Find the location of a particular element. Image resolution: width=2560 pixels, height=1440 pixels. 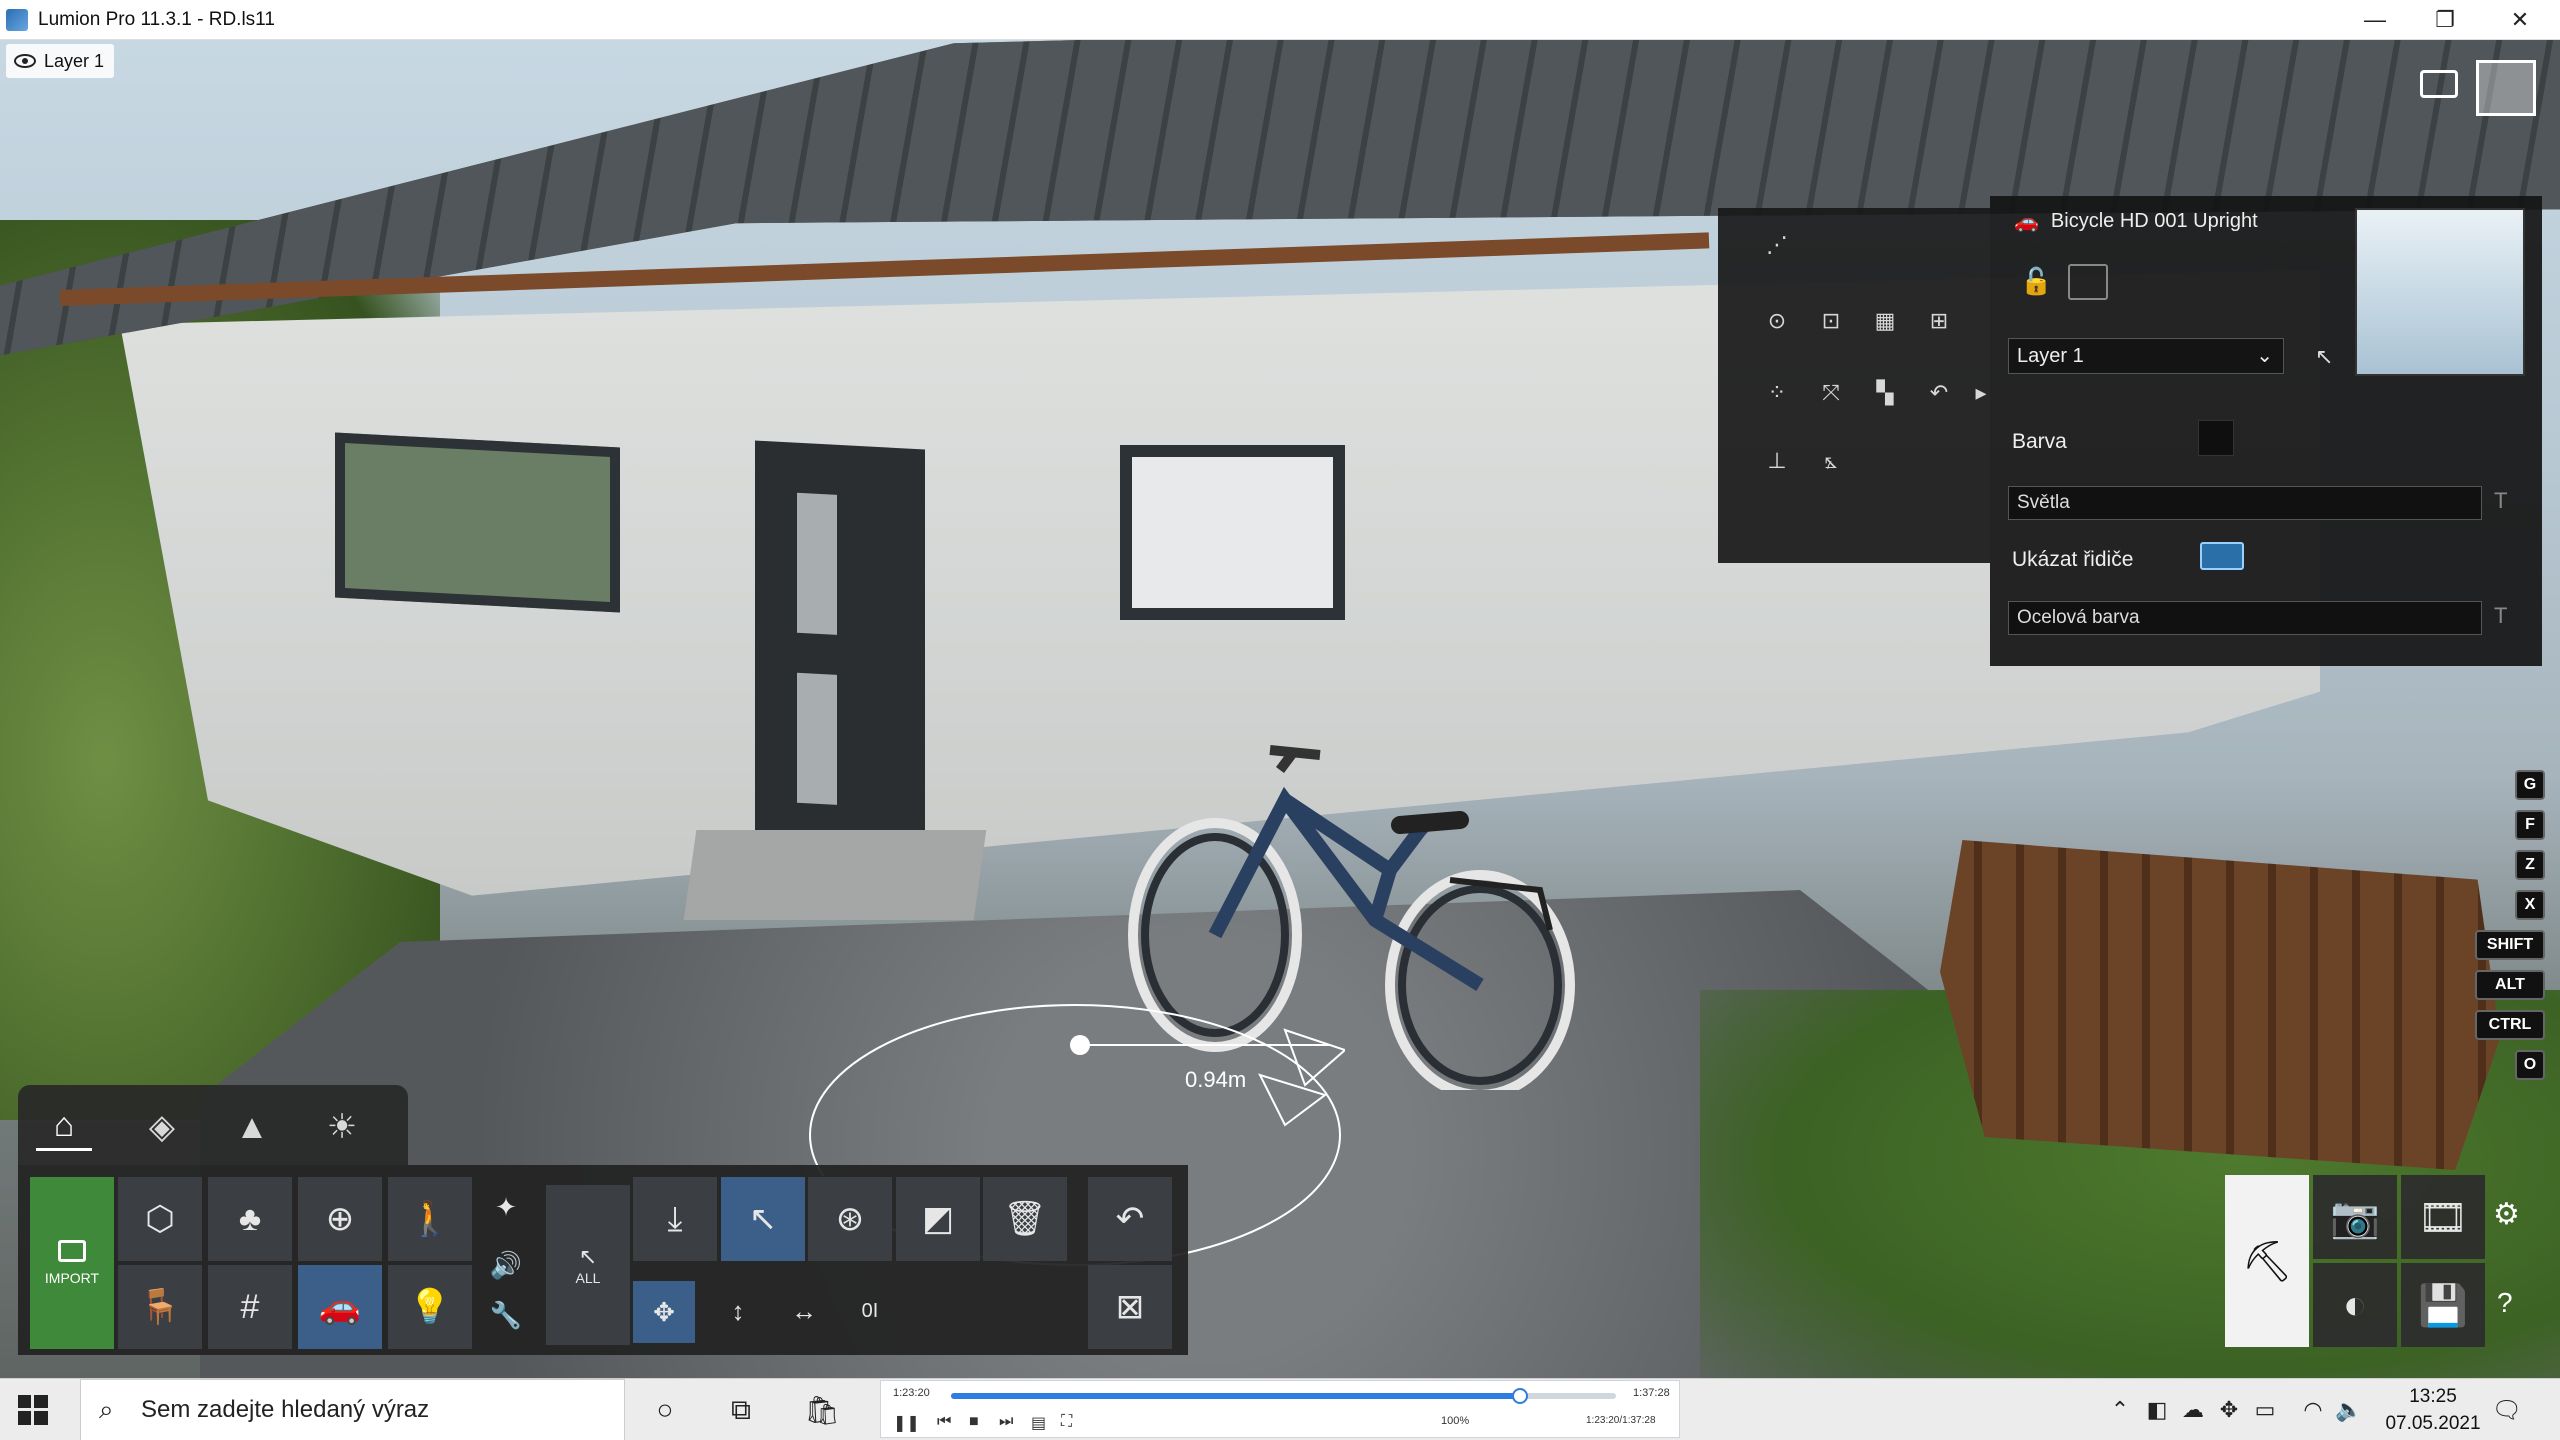

trash-icon: 🗑 is located at coordinates (1025, 1219).